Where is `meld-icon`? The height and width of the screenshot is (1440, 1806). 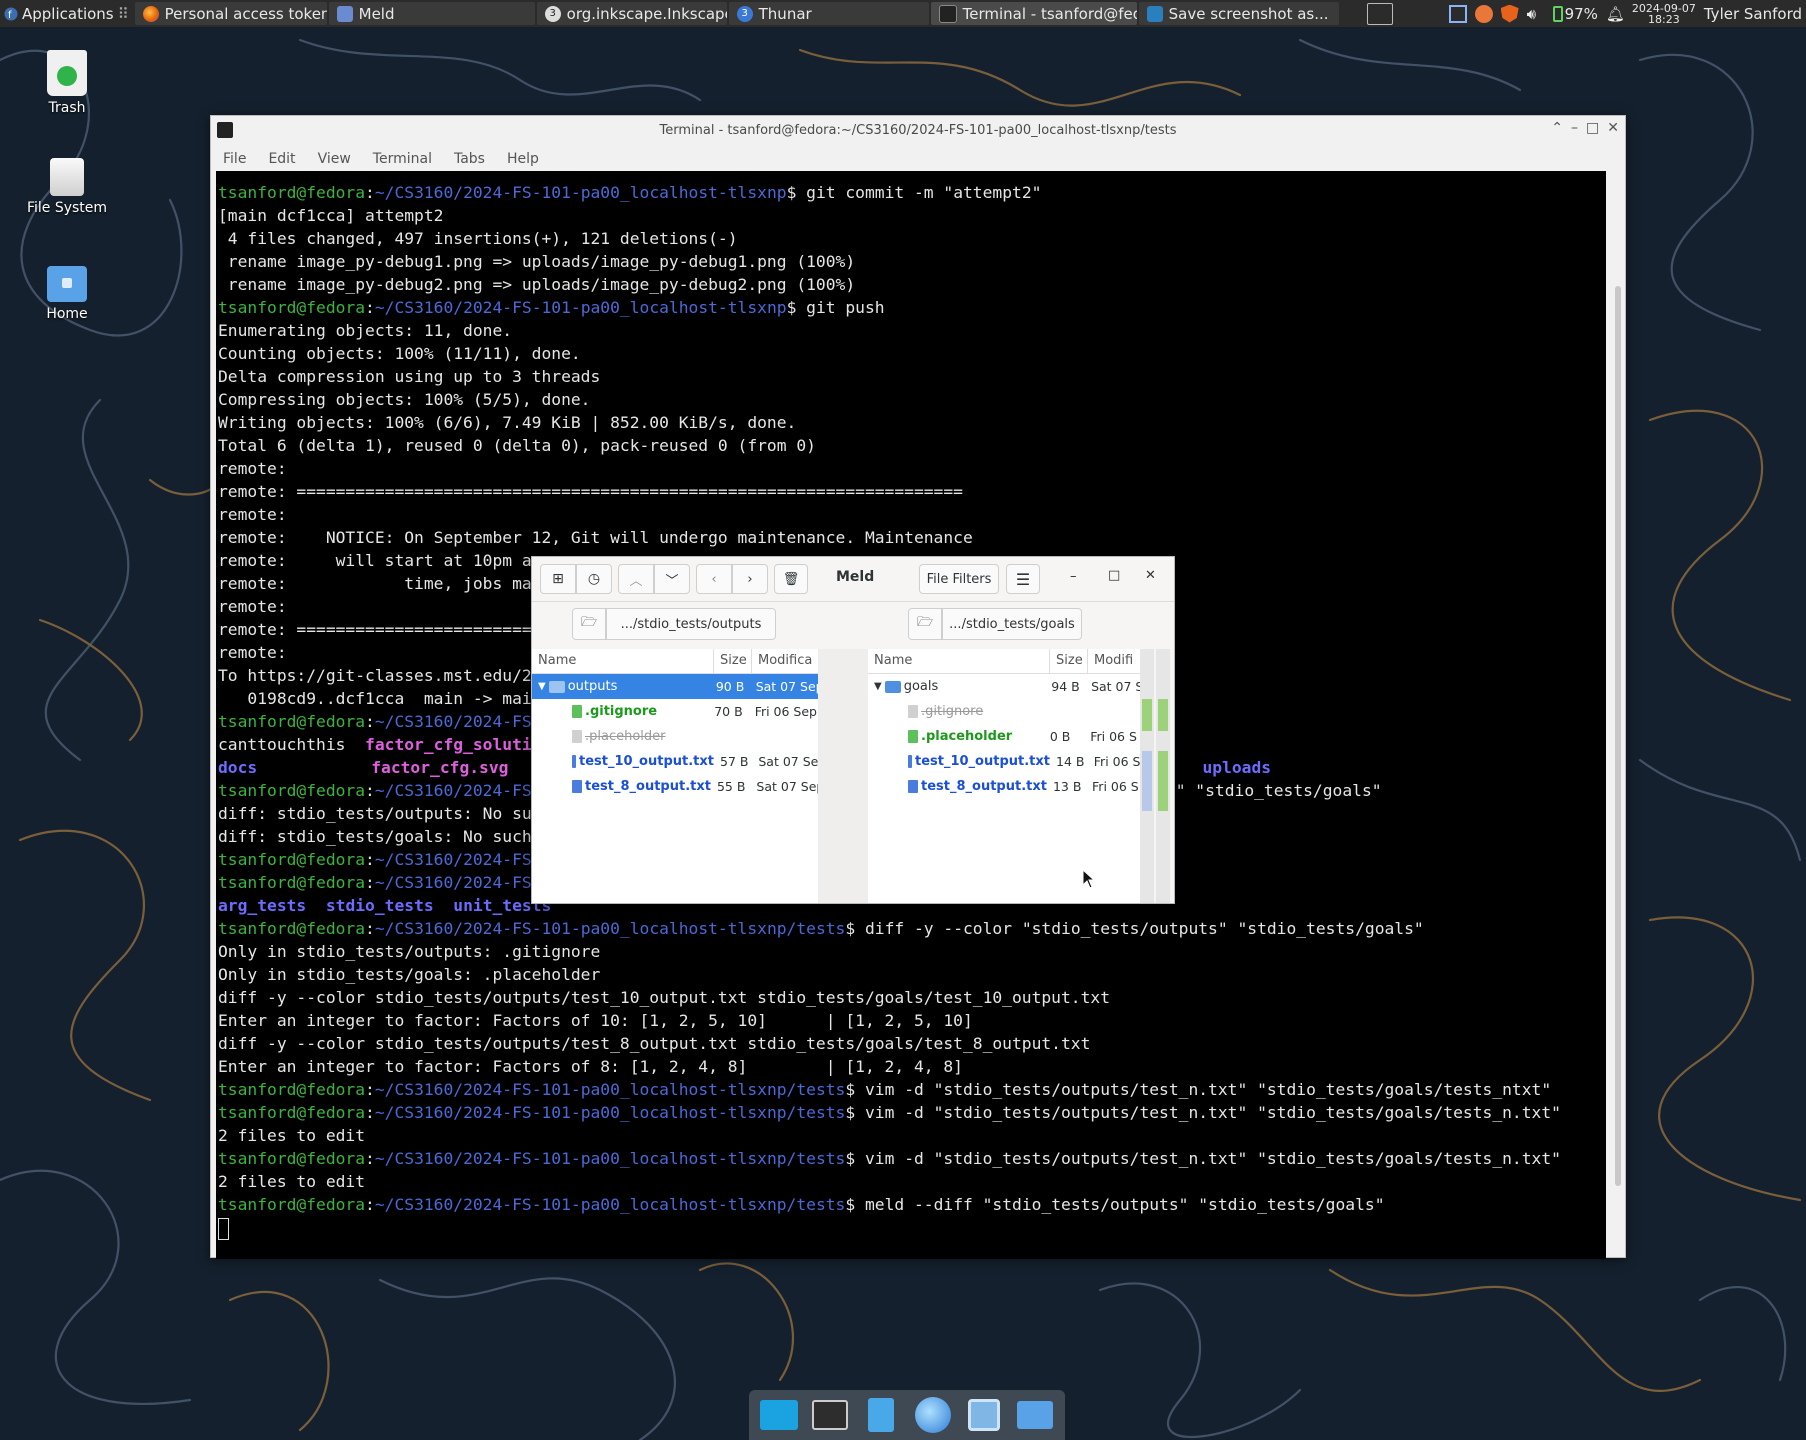
meld-icon is located at coordinates (344, 13).